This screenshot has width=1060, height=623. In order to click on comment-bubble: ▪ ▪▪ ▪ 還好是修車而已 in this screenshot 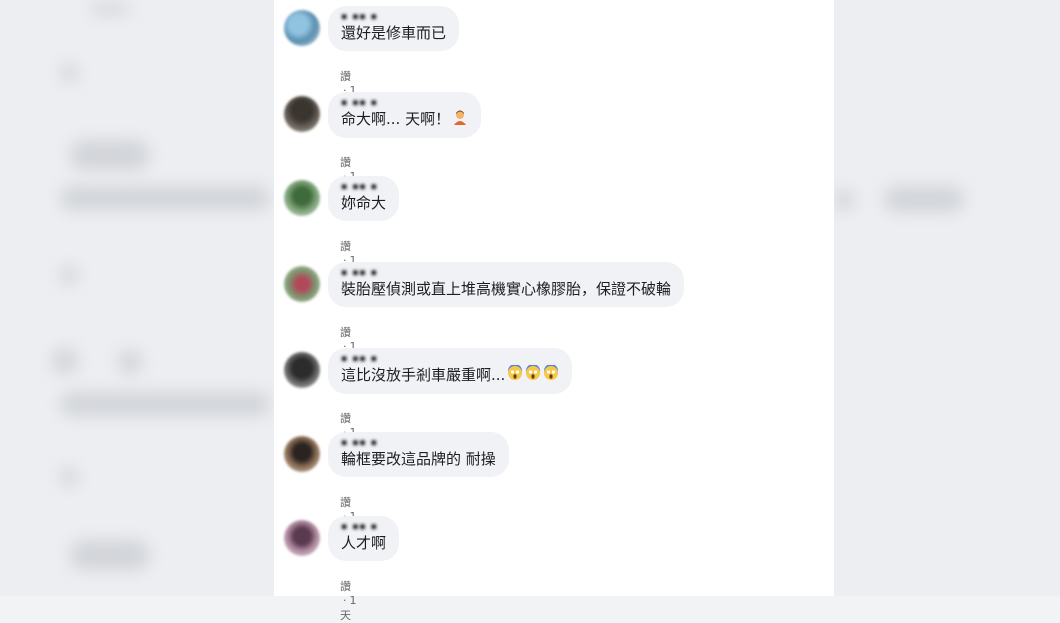, I will do `click(394, 28)`.